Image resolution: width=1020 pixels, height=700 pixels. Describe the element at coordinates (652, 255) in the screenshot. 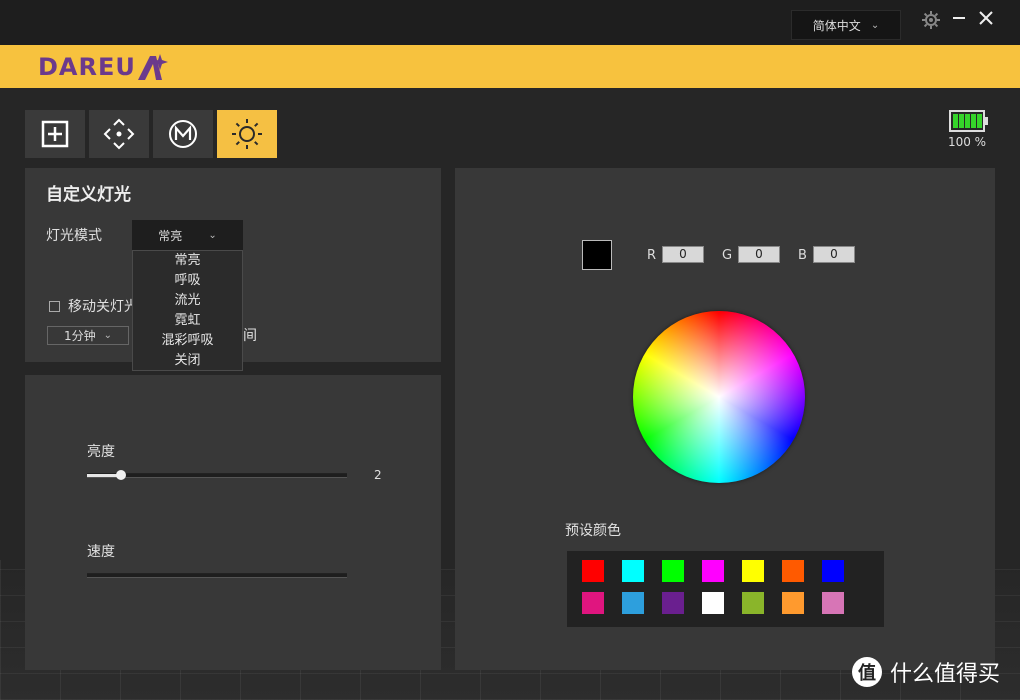

I see `r-label: R` at that location.